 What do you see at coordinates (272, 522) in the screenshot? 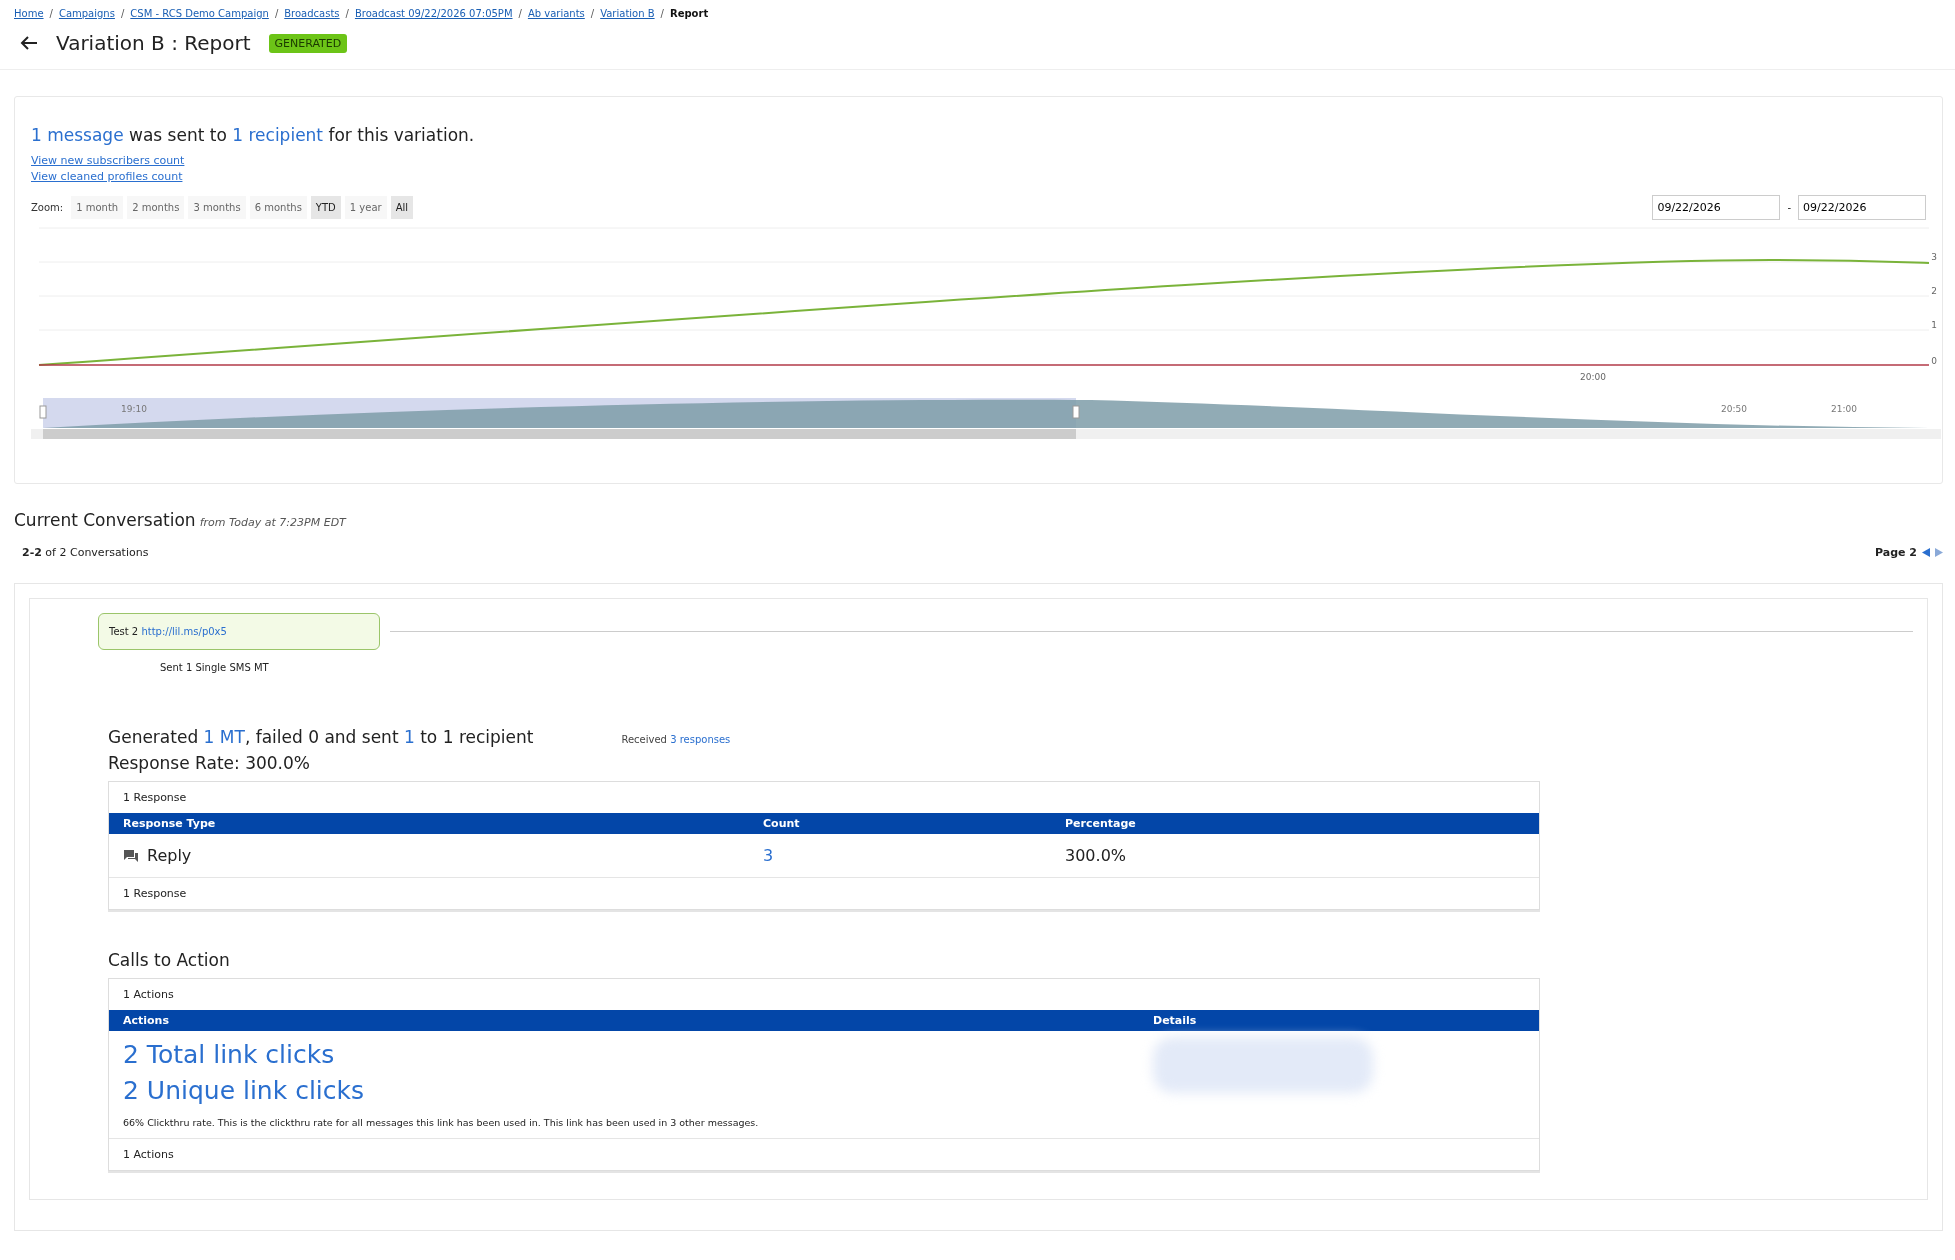
I see `conversation-time: from Today at 7:23PM EDT` at bounding box center [272, 522].